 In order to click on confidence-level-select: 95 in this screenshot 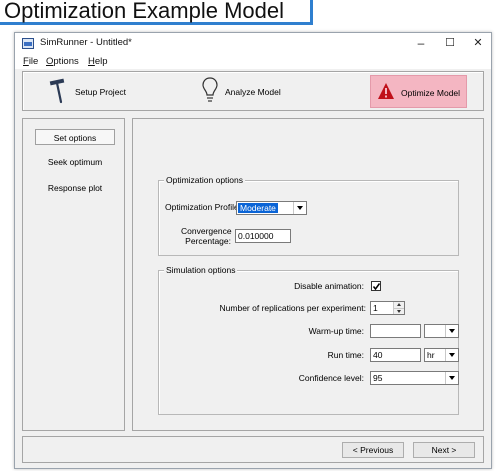, I will do `click(414, 378)`.